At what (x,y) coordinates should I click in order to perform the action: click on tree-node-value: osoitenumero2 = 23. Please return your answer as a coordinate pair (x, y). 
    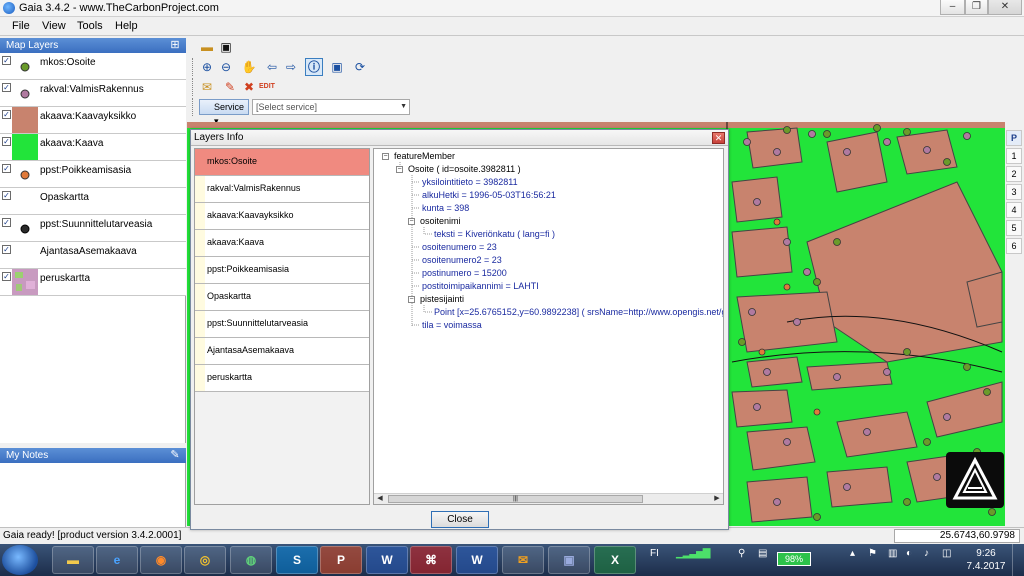
    Looking at the image, I should click on (462, 260).